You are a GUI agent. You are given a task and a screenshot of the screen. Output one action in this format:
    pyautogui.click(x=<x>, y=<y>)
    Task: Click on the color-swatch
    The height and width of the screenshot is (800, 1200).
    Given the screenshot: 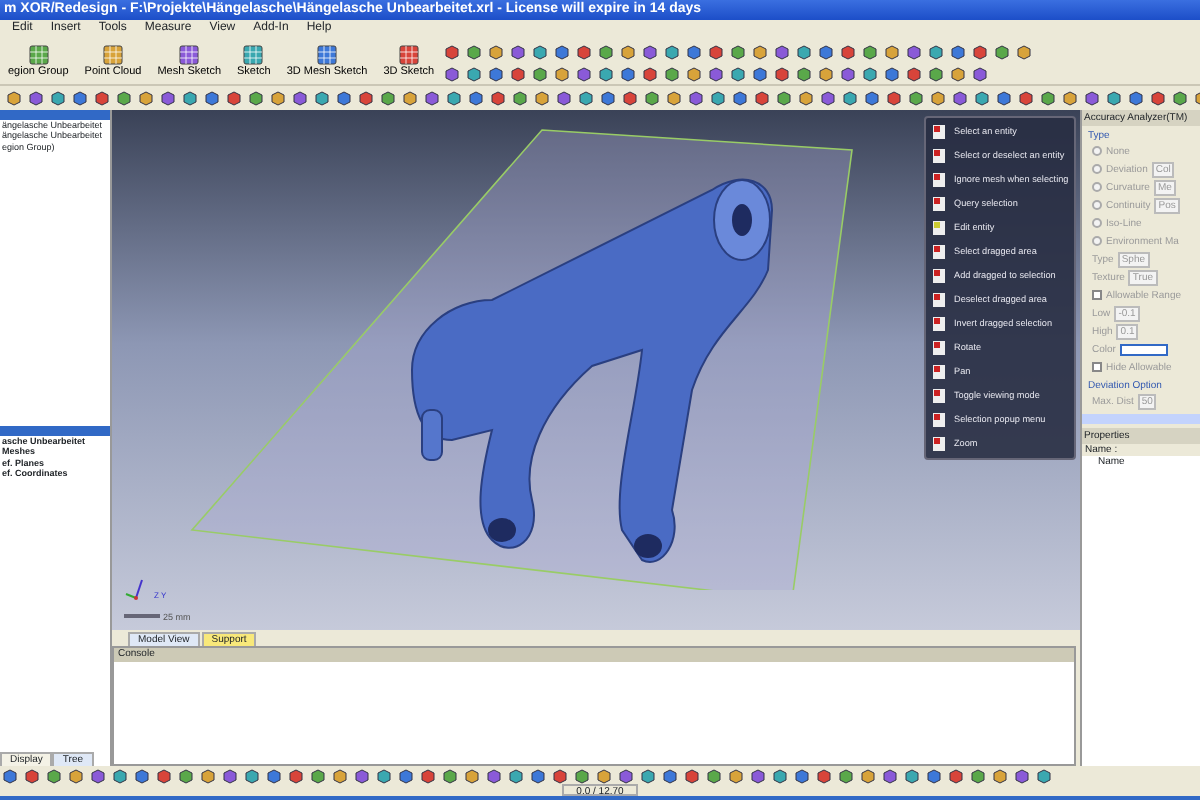 What is the action you would take?
    pyautogui.click(x=1143, y=349)
    